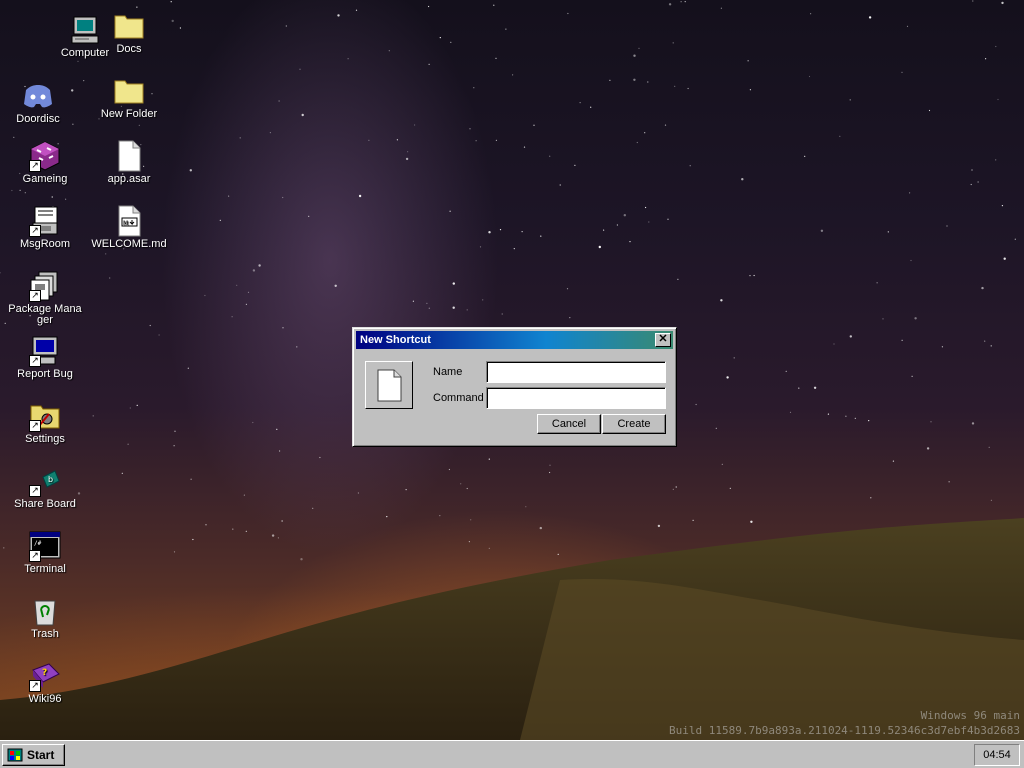  What do you see at coordinates (448, 372) in the screenshot?
I see `name-label: Name` at bounding box center [448, 372].